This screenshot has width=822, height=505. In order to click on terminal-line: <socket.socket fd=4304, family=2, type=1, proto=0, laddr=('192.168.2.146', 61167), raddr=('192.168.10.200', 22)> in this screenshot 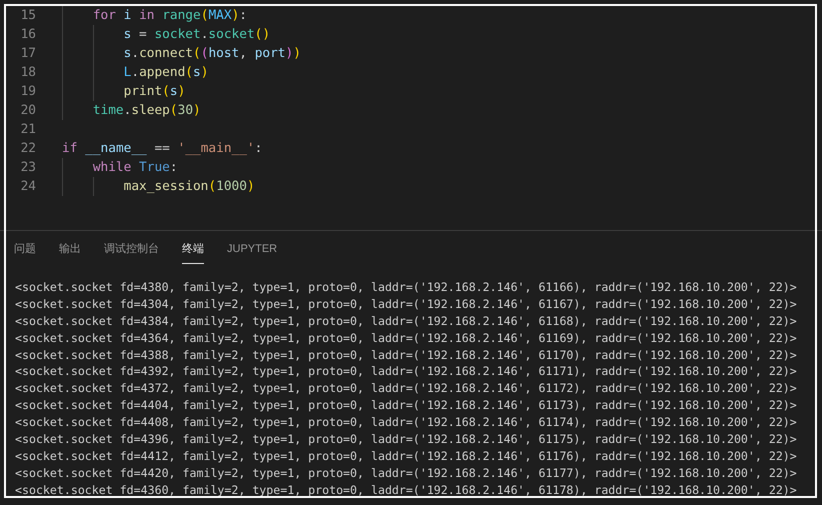, I will do `click(406, 304)`.